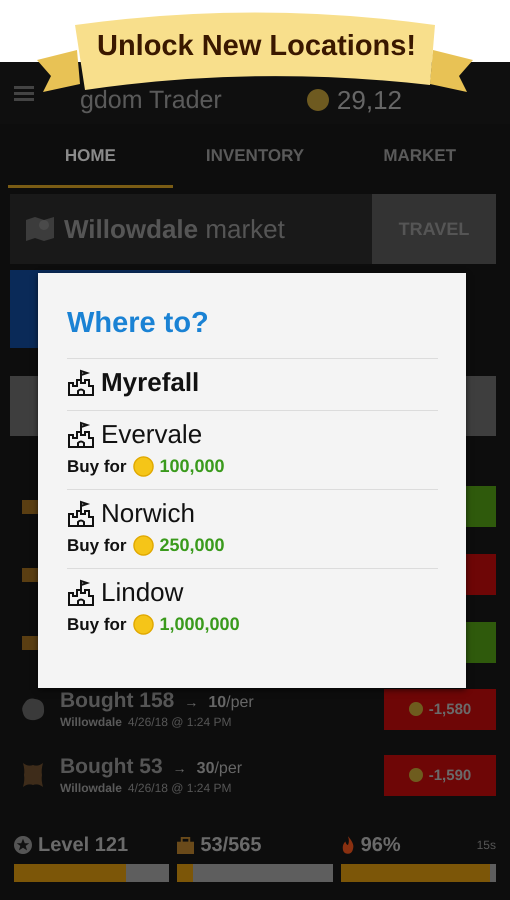  What do you see at coordinates (151, 434) in the screenshot?
I see `location-name: Evervale` at bounding box center [151, 434].